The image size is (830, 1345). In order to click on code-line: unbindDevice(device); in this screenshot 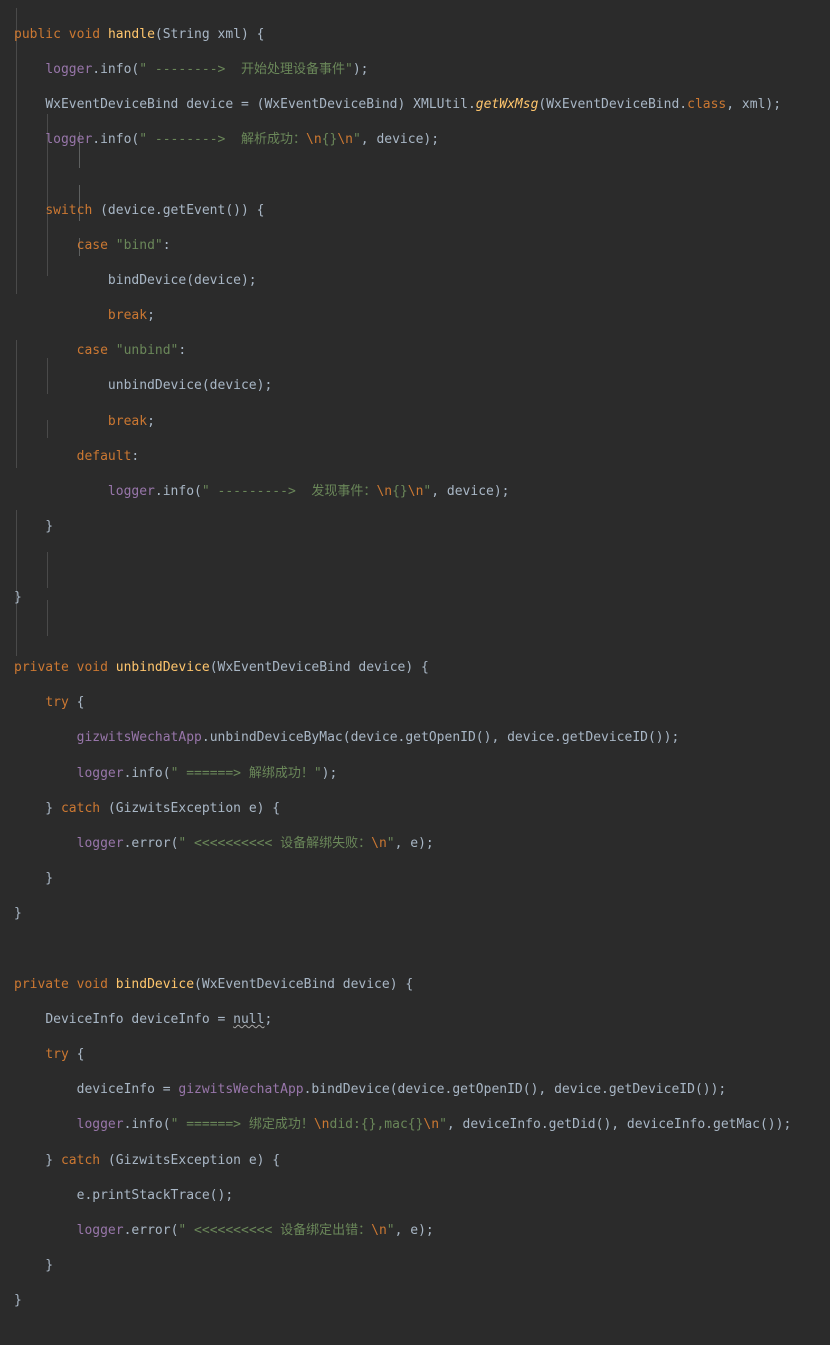, I will do `click(190, 386)`.